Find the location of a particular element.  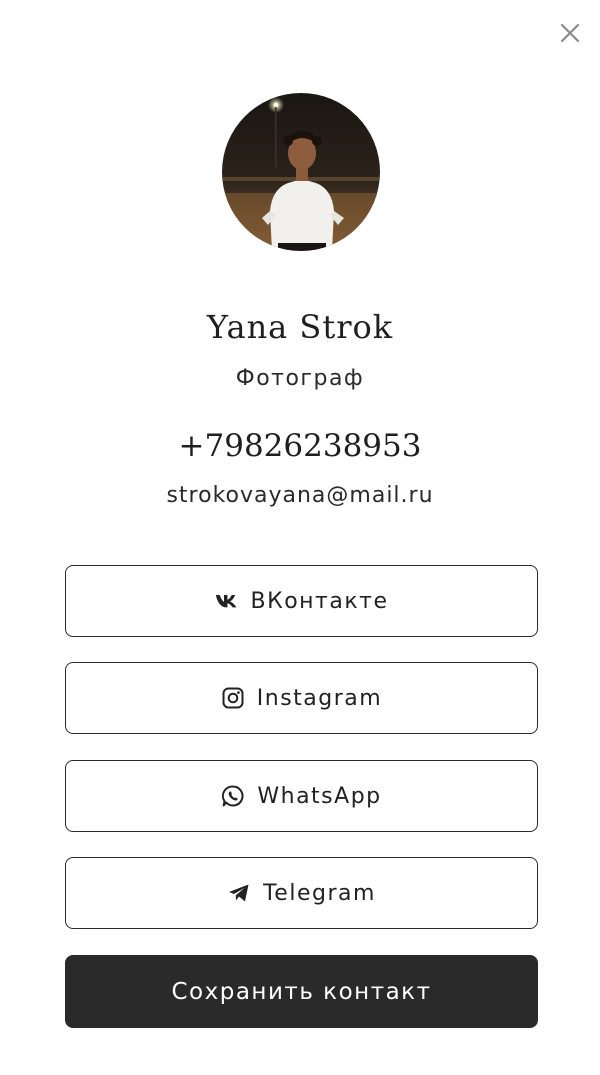

profile-name: Yana Strok is located at coordinates (300, 327).